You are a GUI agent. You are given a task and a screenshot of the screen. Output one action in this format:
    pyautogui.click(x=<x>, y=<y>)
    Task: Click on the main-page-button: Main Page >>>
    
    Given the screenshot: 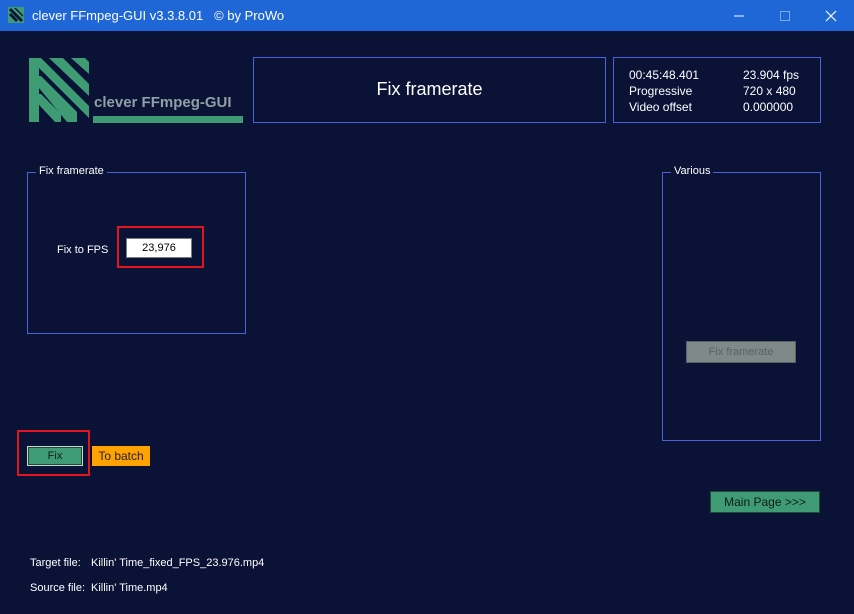 What is the action you would take?
    pyautogui.click(x=765, y=502)
    